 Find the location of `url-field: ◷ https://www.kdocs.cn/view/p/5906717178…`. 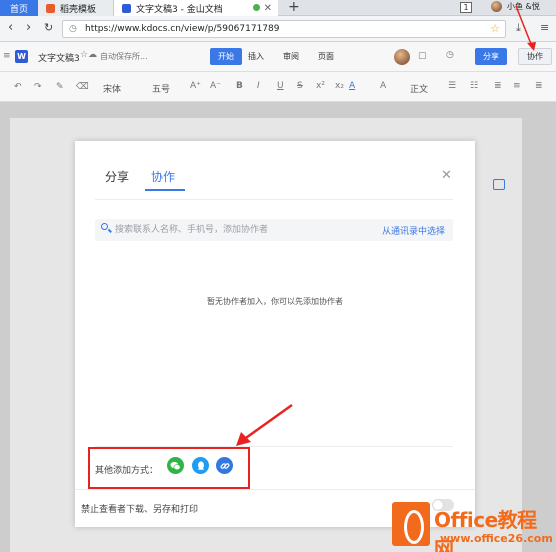

url-field: ◷ https://www.kdocs.cn/view/p/5906717178… is located at coordinates (284, 29).